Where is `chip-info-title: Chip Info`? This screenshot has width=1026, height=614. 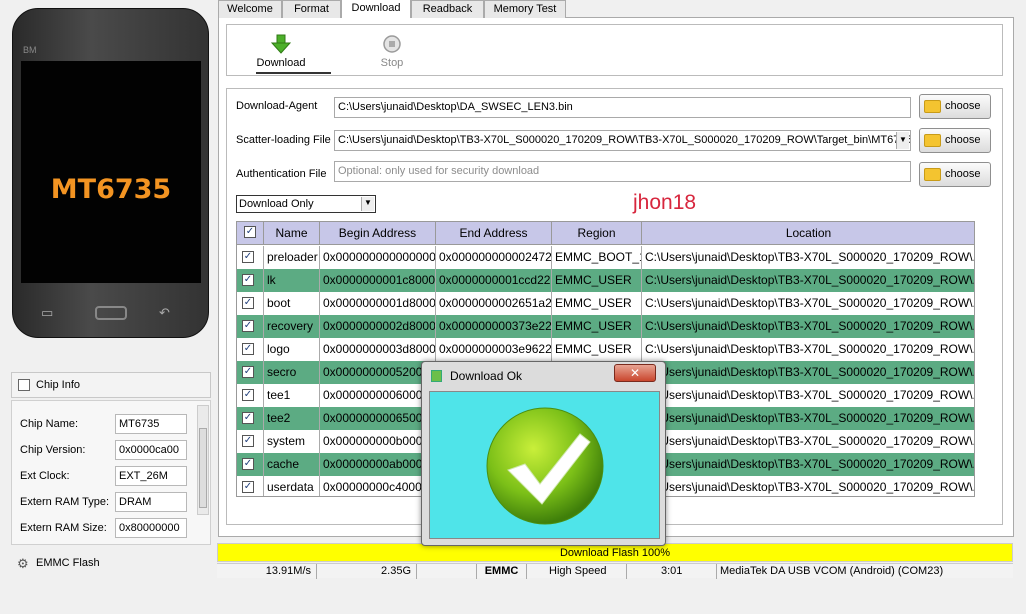 chip-info-title: Chip Info is located at coordinates (58, 385).